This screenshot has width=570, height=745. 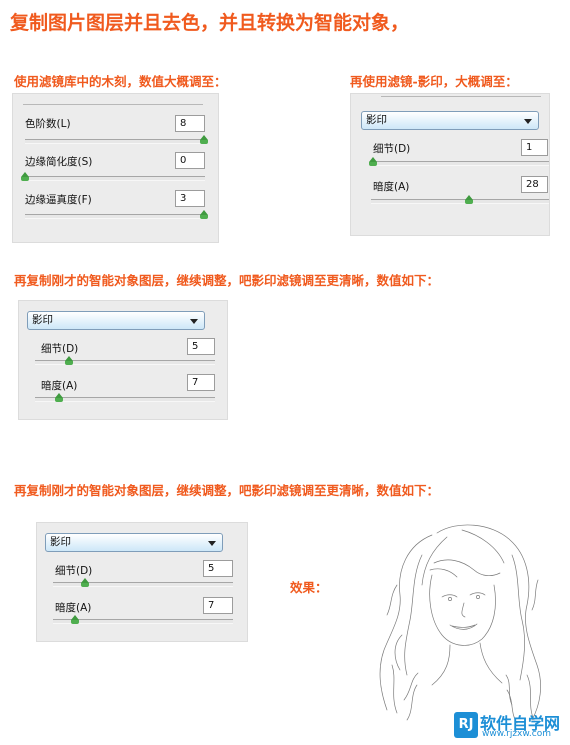 What do you see at coordinates (115, 216) in the screenshot?
I see `fidelity-slider-track` at bounding box center [115, 216].